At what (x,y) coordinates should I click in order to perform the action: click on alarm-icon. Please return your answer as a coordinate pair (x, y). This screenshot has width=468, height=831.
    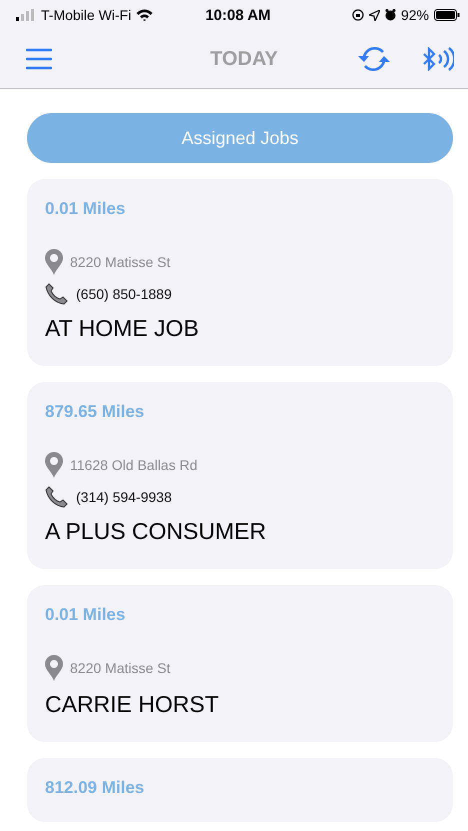
    Looking at the image, I should click on (390, 15).